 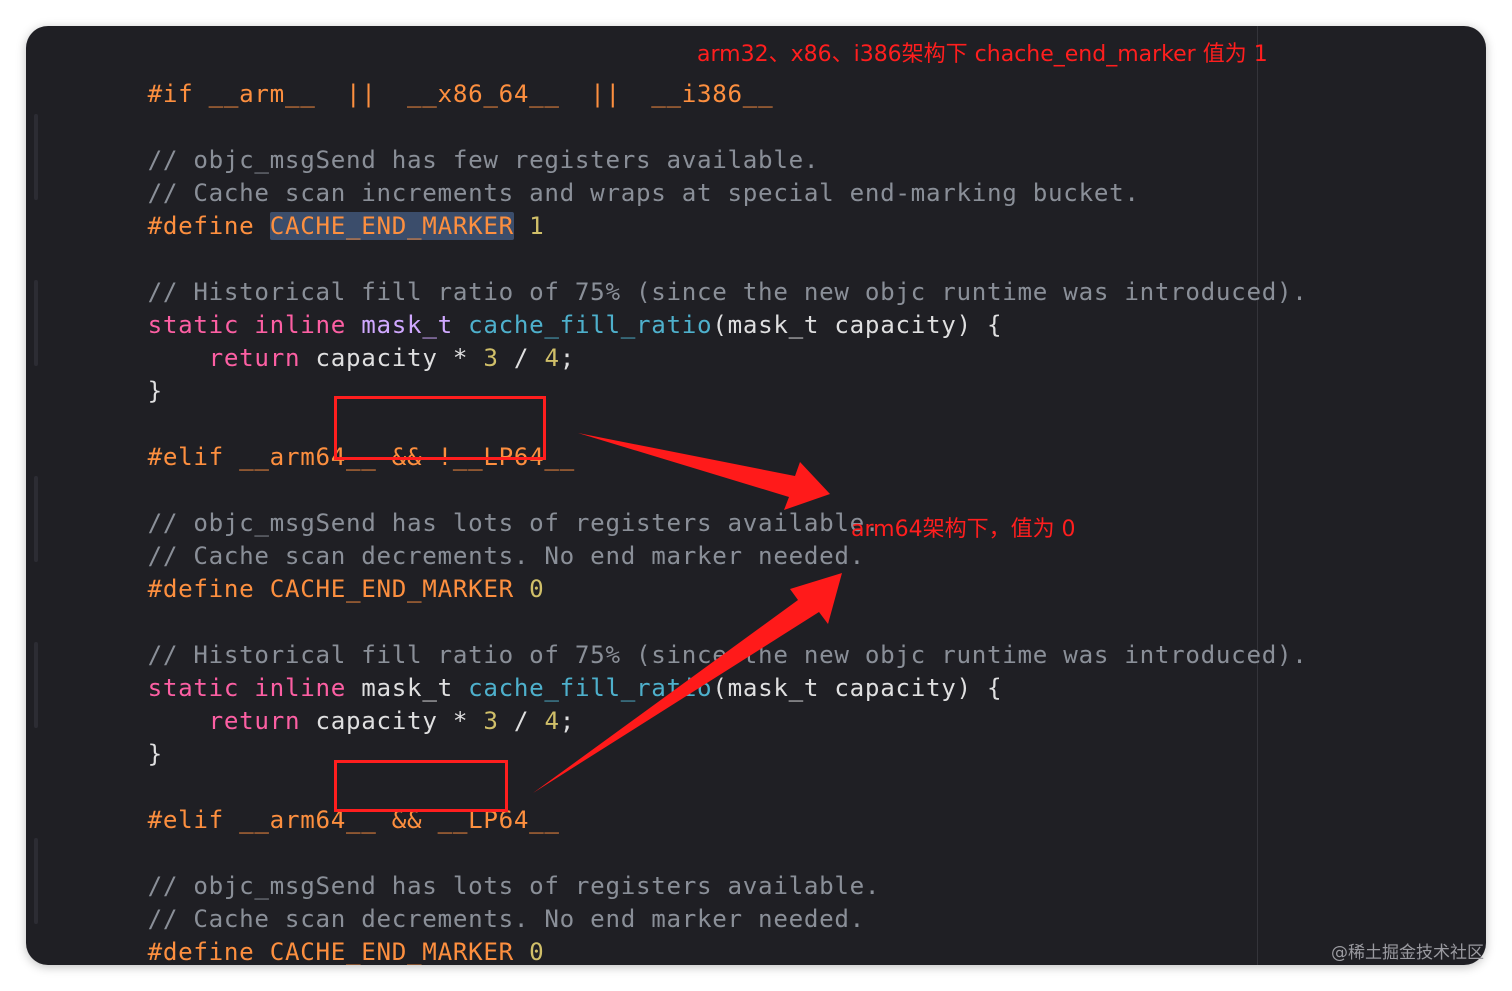 I want to click on watermark: @稀土掘金技术社区, so click(x=1407, y=953).